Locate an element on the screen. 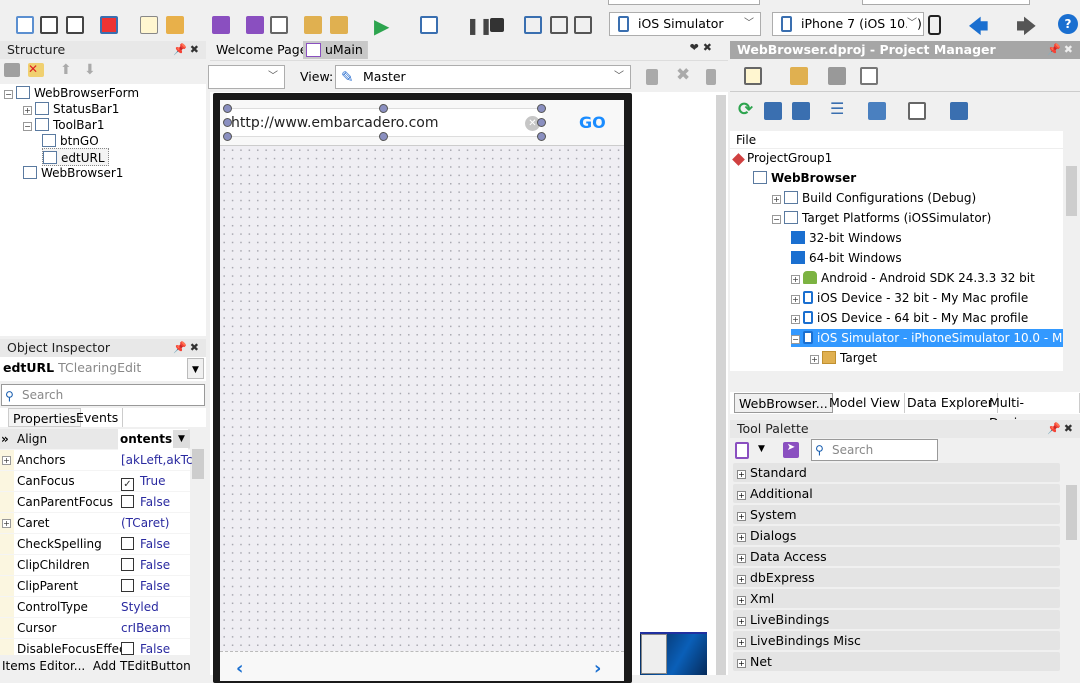 This screenshot has width=1080, height=683. palette-category: + Additional is located at coordinates (896, 493).